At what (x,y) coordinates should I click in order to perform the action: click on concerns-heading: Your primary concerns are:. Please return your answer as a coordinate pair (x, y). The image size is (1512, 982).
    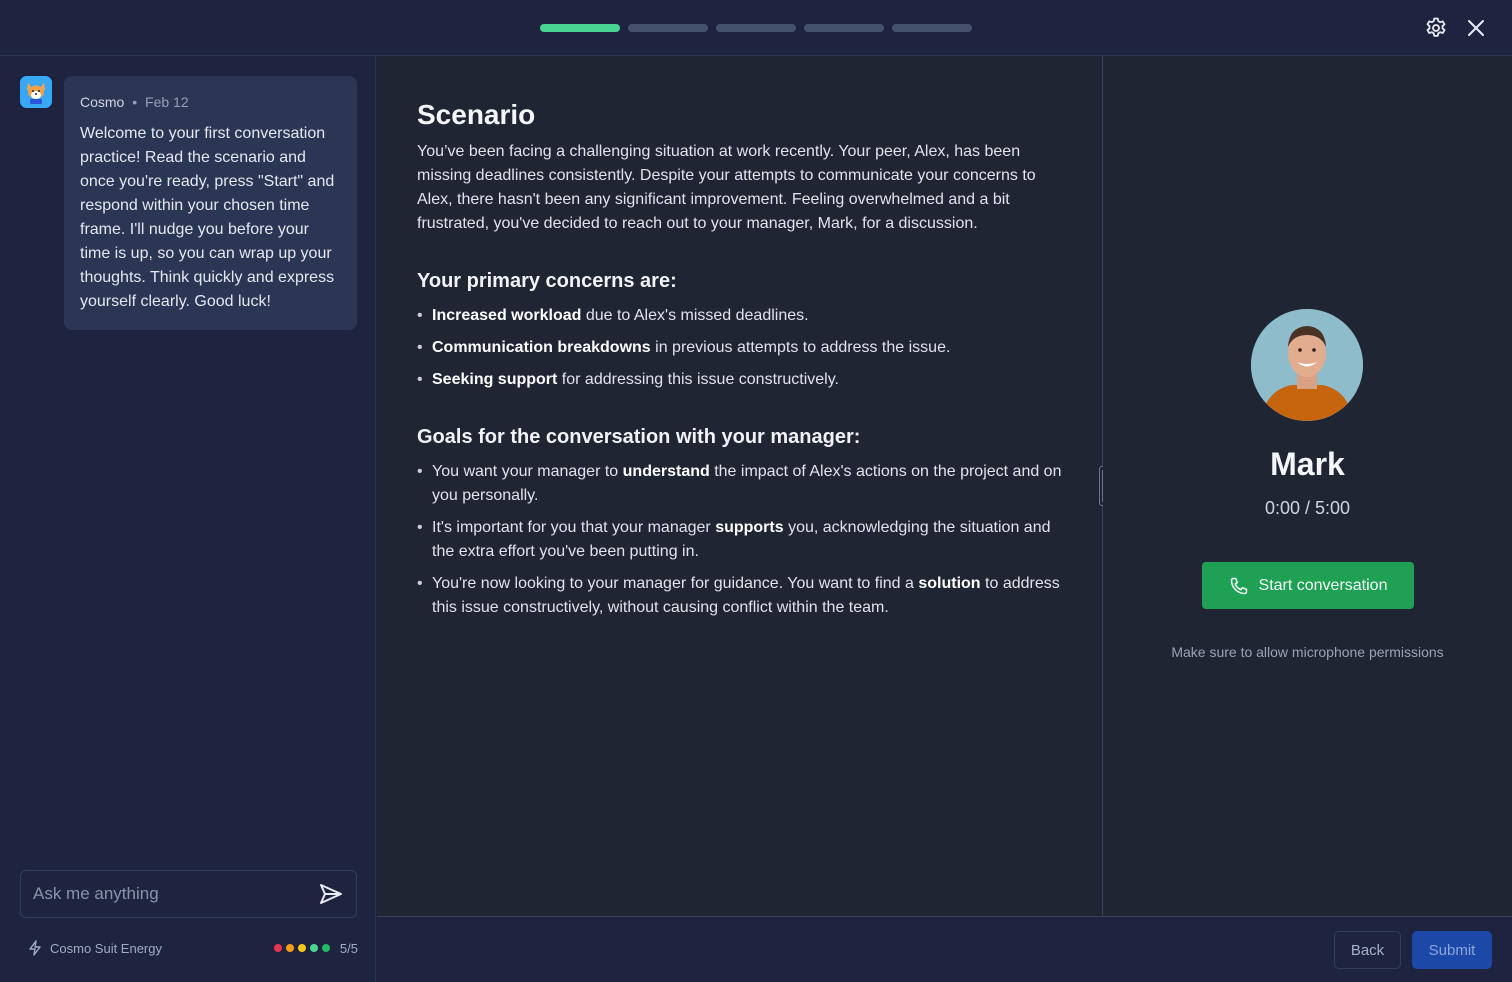
    Looking at the image, I should click on (547, 281).